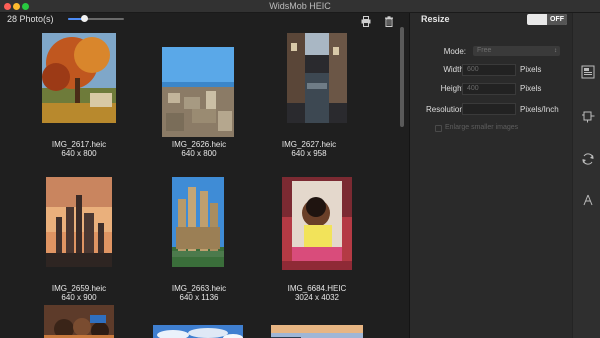 The image size is (600, 338). I want to click on photo-dimensions: 640 x 958, so click(309, 153).